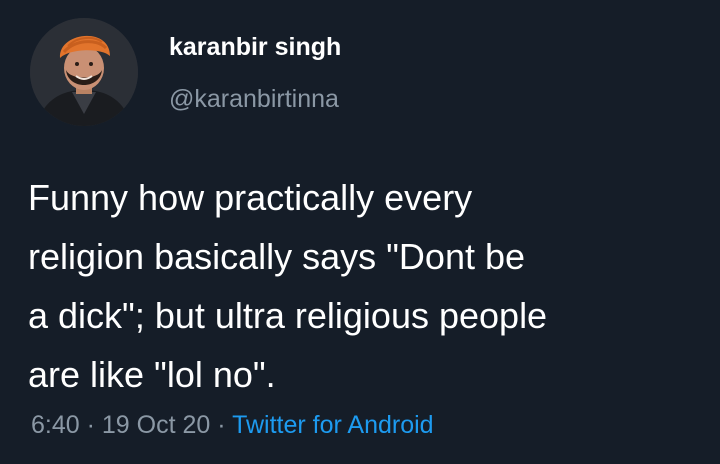 This screenshot has height=464, width=720. Describe the element at coordinates (332, 425) in the screenshot. I see `tweet-source-link: Twitter for Android` at that location.